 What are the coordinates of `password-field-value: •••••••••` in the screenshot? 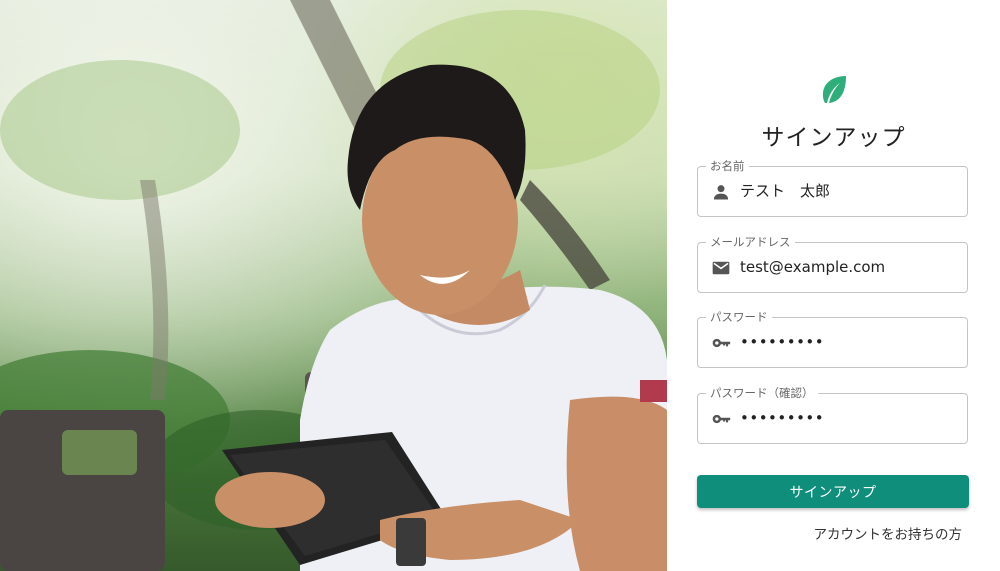 It's located at (782, 342).